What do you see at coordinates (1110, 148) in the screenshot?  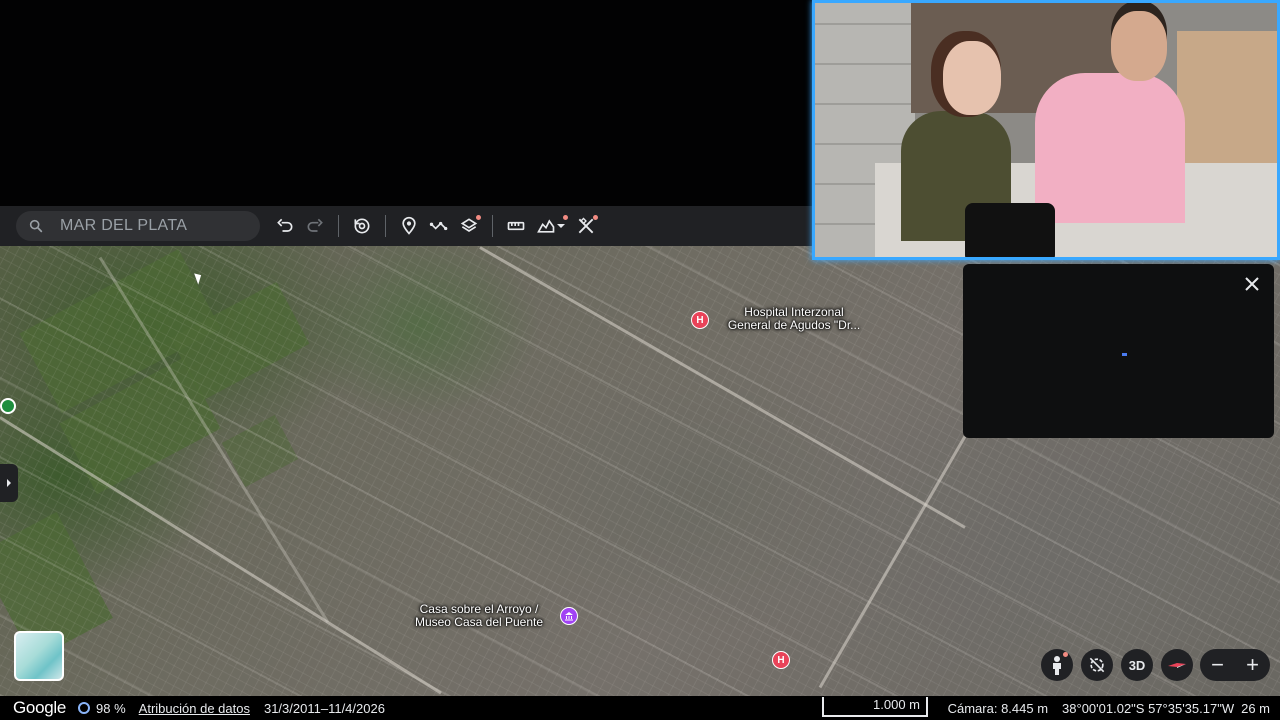 I see `webcam-person` at bounding box center [1110, 148].